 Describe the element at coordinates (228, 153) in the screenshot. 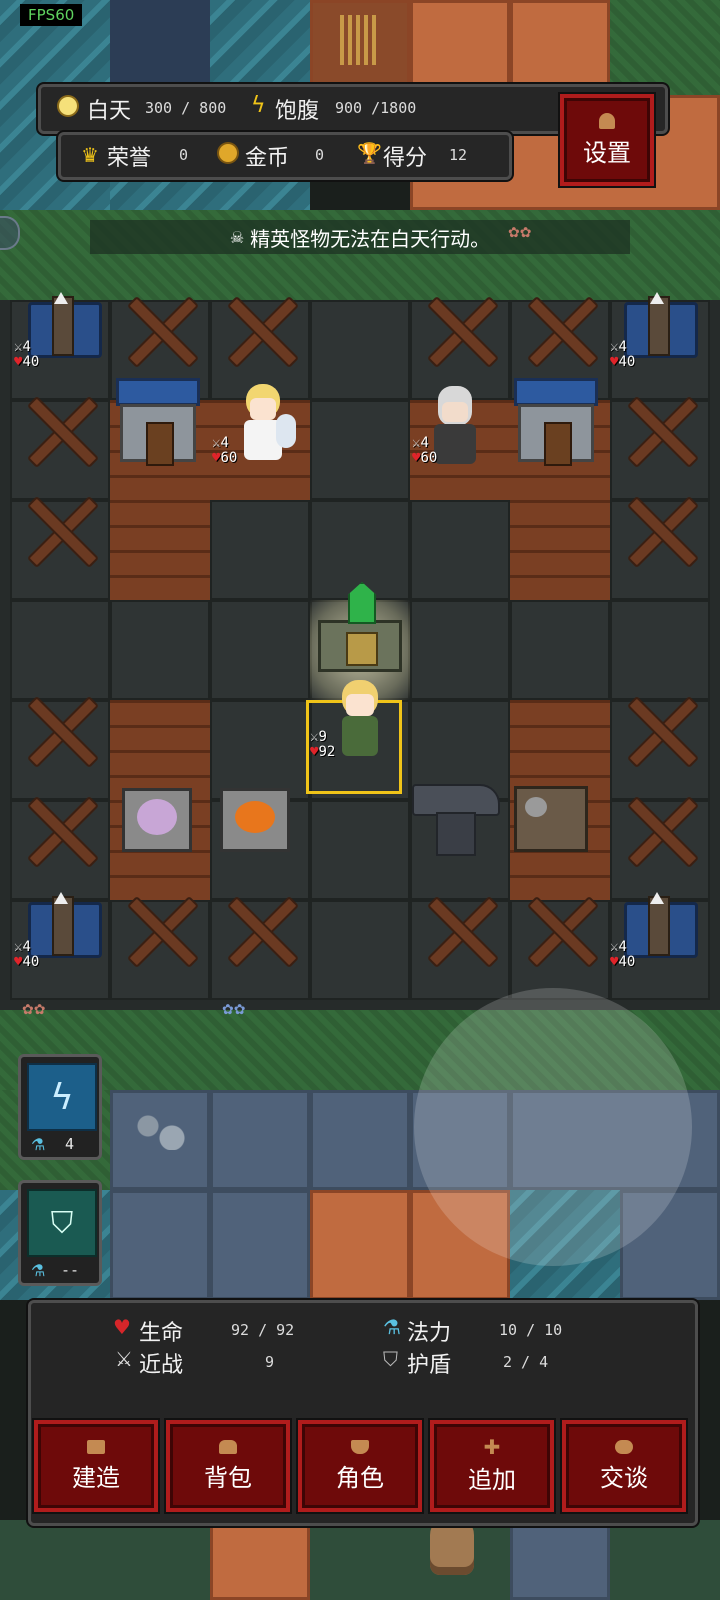

I see `coin-icon` at that location.